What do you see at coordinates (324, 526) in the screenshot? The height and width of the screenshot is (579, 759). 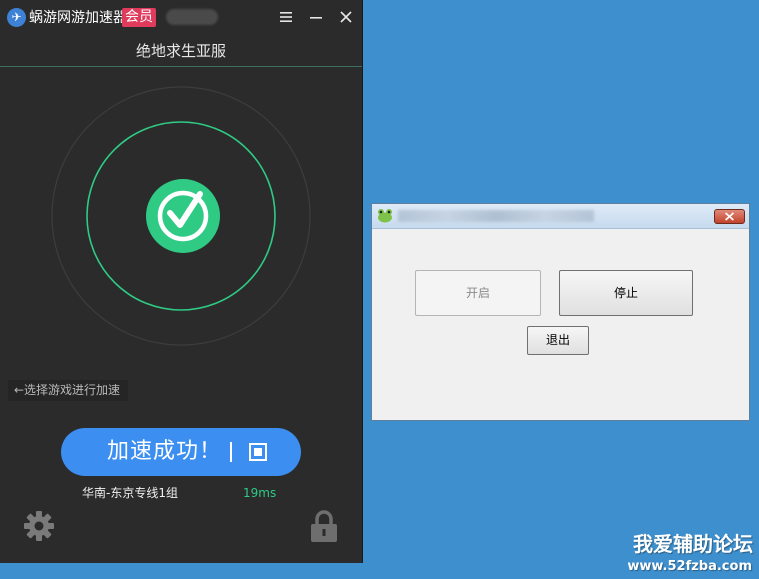 I see `lock-icon` at bounding box center [324, 526].